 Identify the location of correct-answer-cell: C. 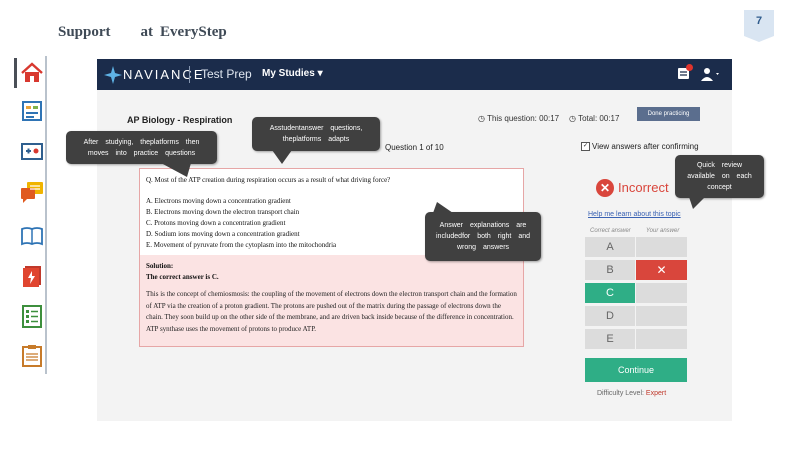
(610, 293).